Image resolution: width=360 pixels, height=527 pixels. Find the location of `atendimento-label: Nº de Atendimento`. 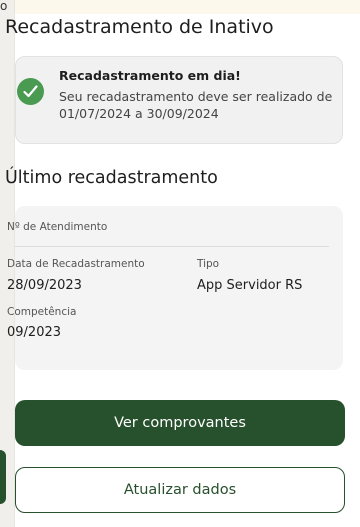

atendimento-label: Nº de Atendimento is located at coordinates (57, 227).